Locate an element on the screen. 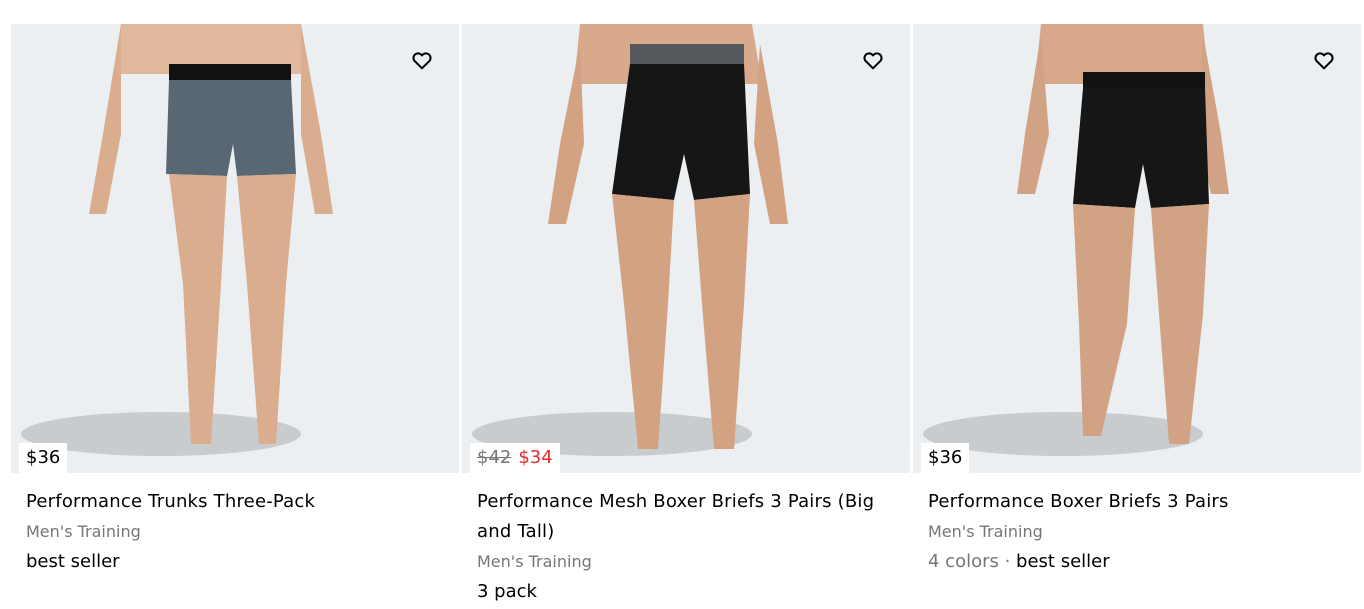  product-tag: 3 pack is located at coordinates (507, 591).